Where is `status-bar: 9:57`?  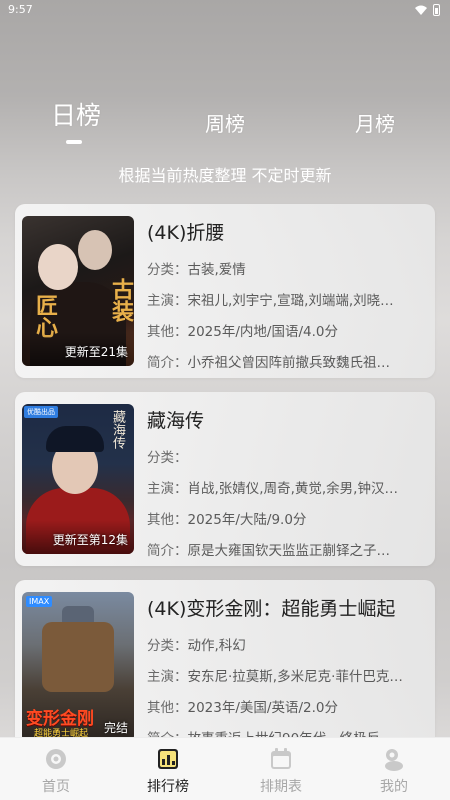 status-bar: 9:57 is located at coordinates (225, 11).